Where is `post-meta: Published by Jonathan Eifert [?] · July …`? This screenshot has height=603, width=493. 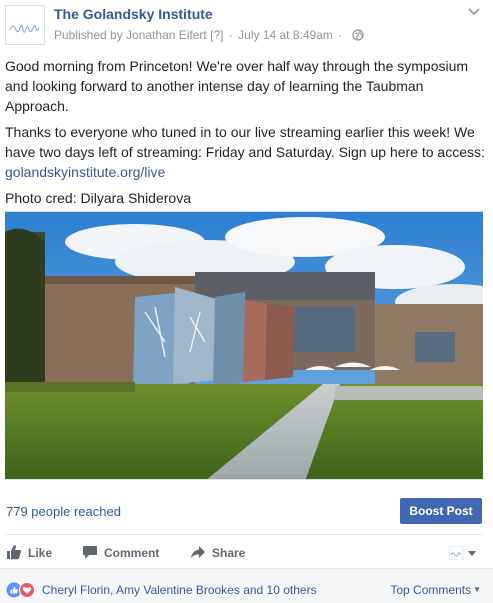 post-meta: Published by Jonathan Eifert [?] · July … is located at coordinates (209, 35).